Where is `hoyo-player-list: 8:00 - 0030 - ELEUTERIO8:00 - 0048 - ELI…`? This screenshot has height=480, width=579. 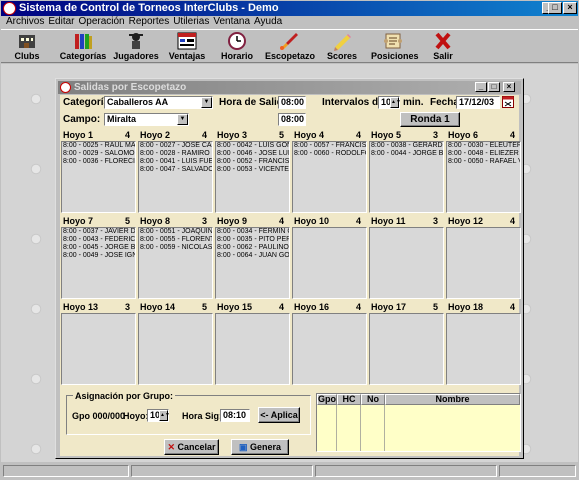 hoyo-player-list: 8:00 - 0030 - ELEUTERIO8:00 - 0048 - ELI… is located at coordinates (483, 177).